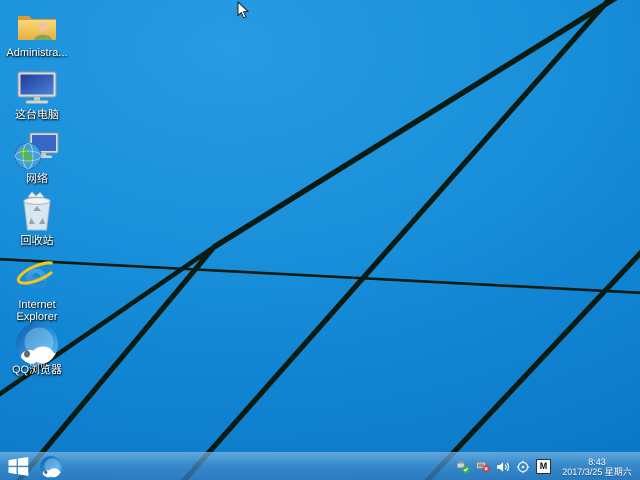 The image size is (640, 480). Describe the element at coordinates (37, 211) in the screenshot. I see `recycle-bin-icon` at that location.